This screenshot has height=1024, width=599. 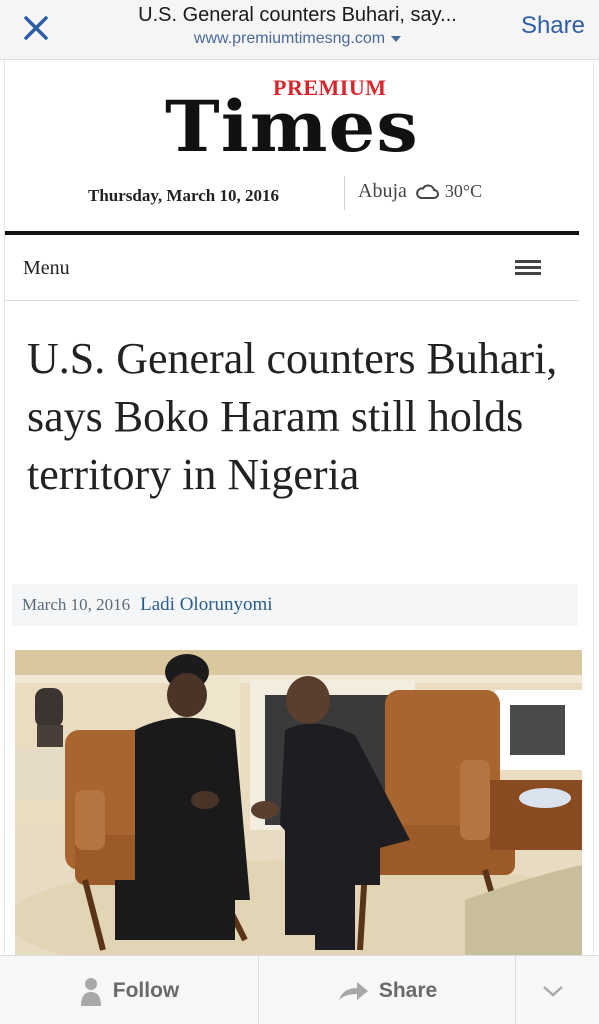 What do you see at coordinates (146, 990) in the screenshot?
I see `follow-label: Follow` at bounding box center [146, 990].